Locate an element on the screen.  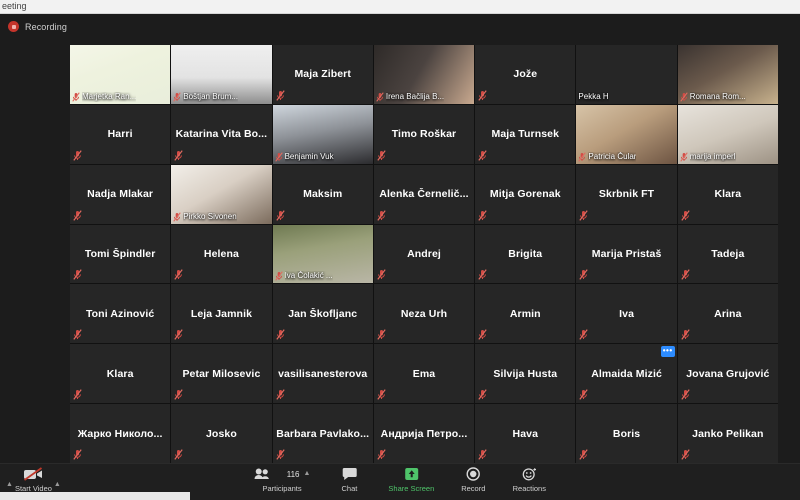
chat-button: Chat is located at coordinates (349, 479).